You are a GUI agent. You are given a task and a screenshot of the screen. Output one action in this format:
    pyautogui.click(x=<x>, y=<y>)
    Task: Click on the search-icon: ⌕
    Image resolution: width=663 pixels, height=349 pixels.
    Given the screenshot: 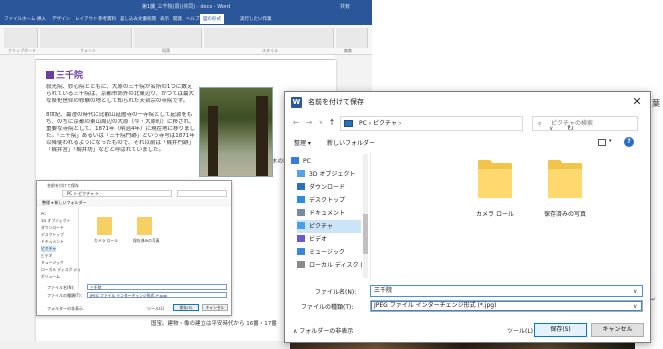 What is the action you would take?
    pyautogui.click(x=540, y=123)
    